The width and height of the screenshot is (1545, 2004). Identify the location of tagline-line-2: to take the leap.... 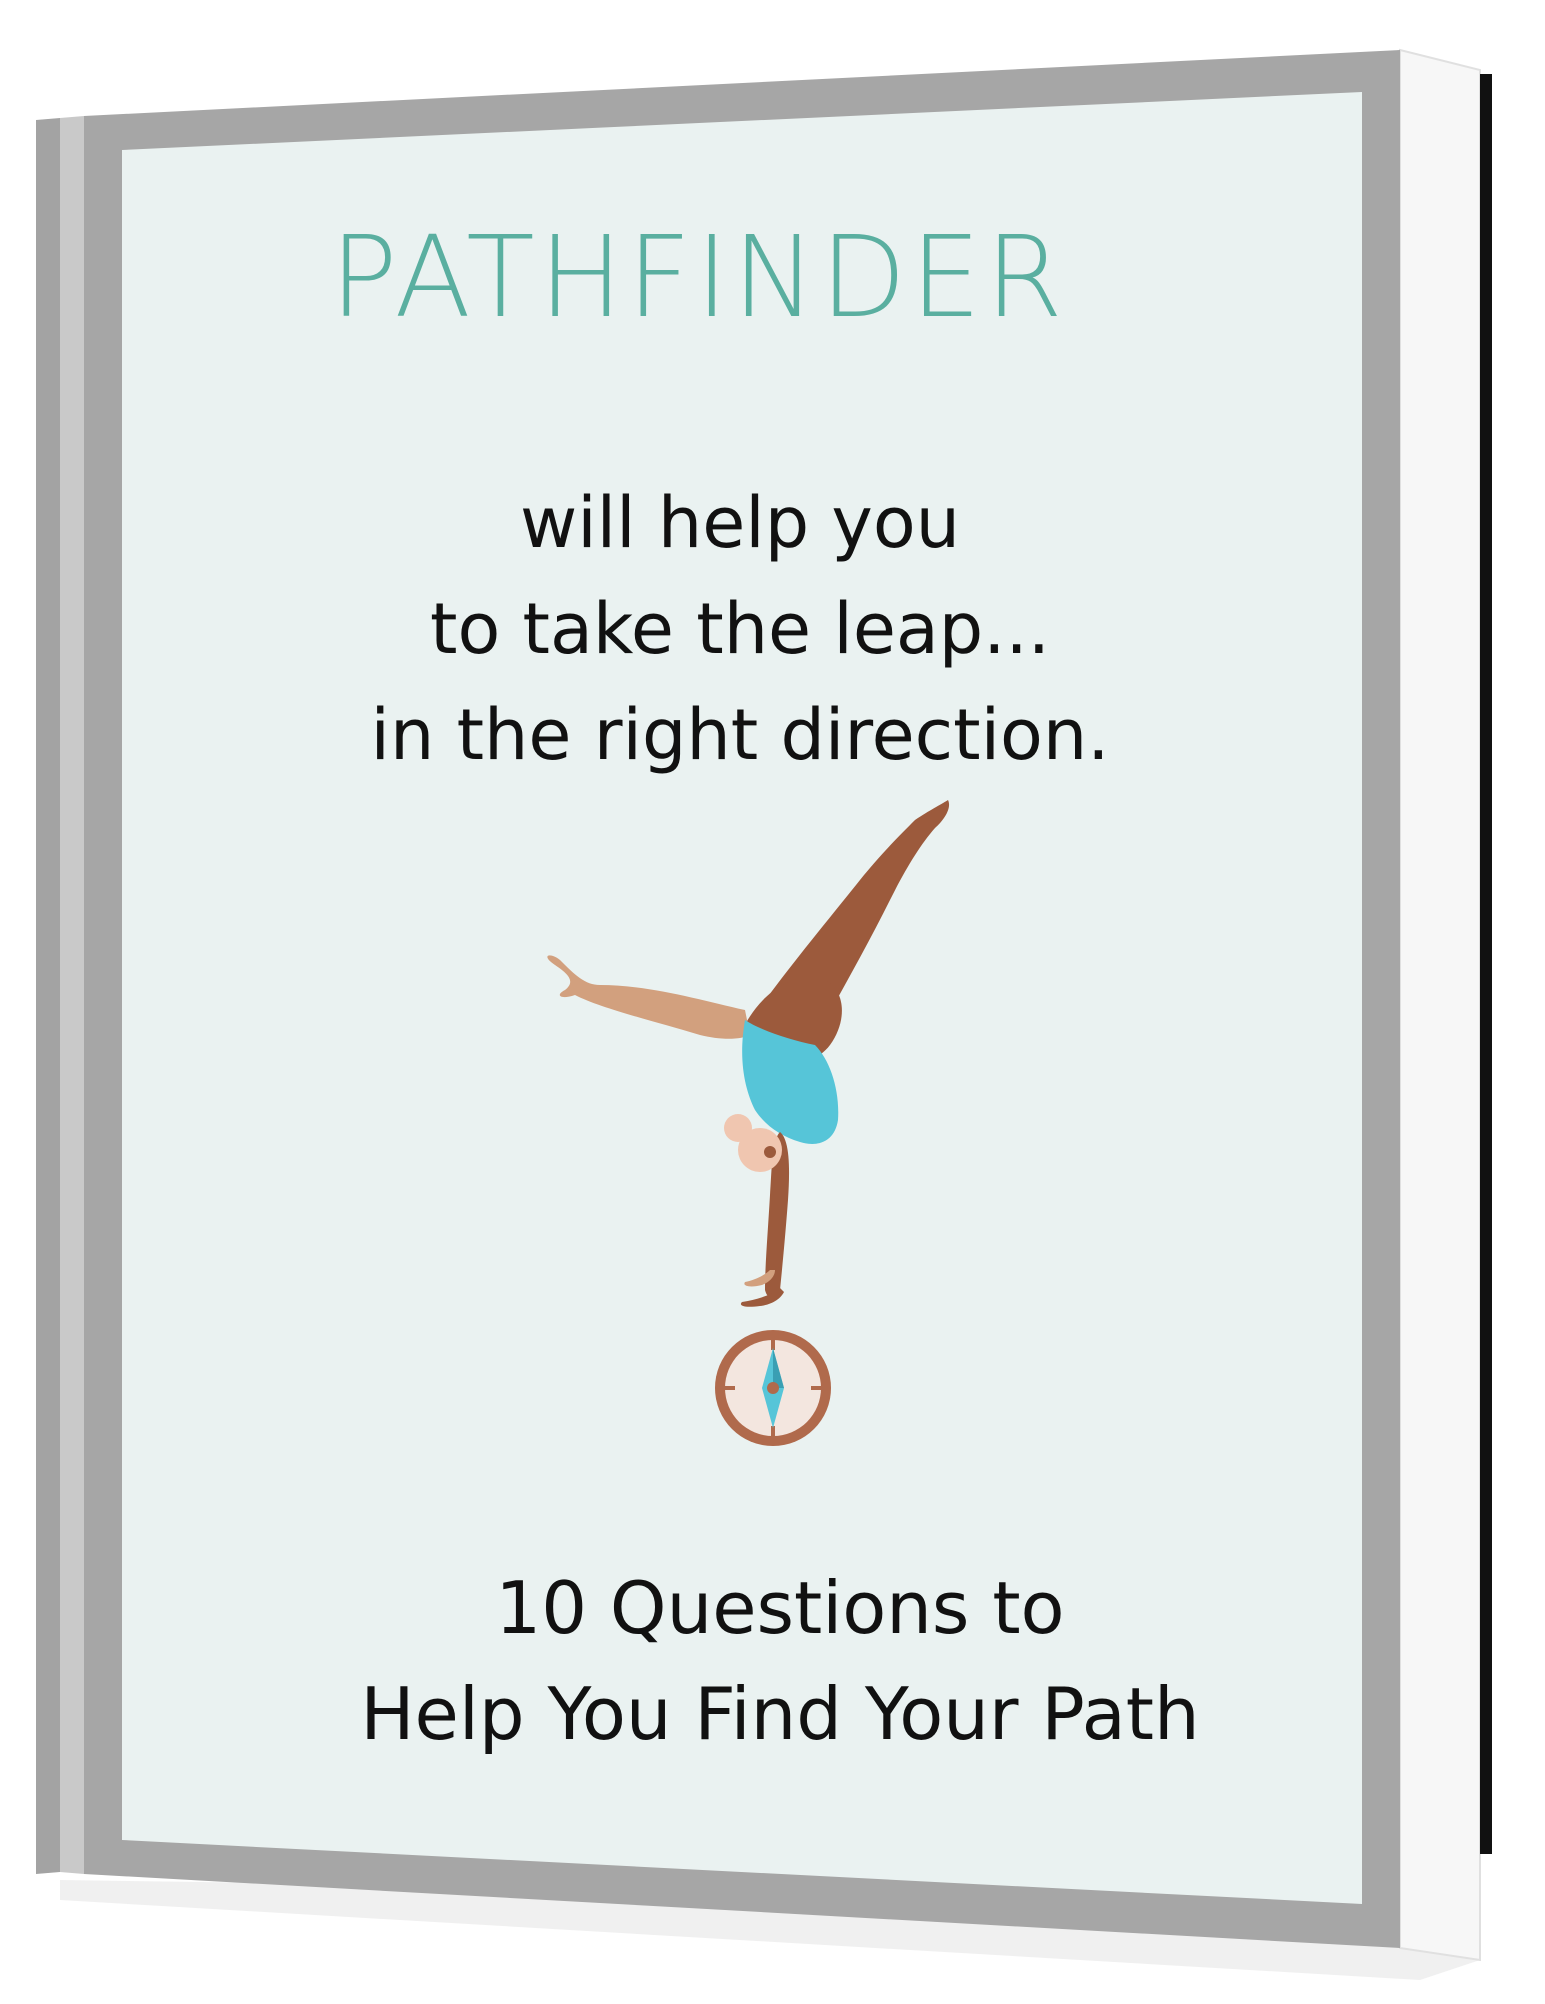
(740, 629).